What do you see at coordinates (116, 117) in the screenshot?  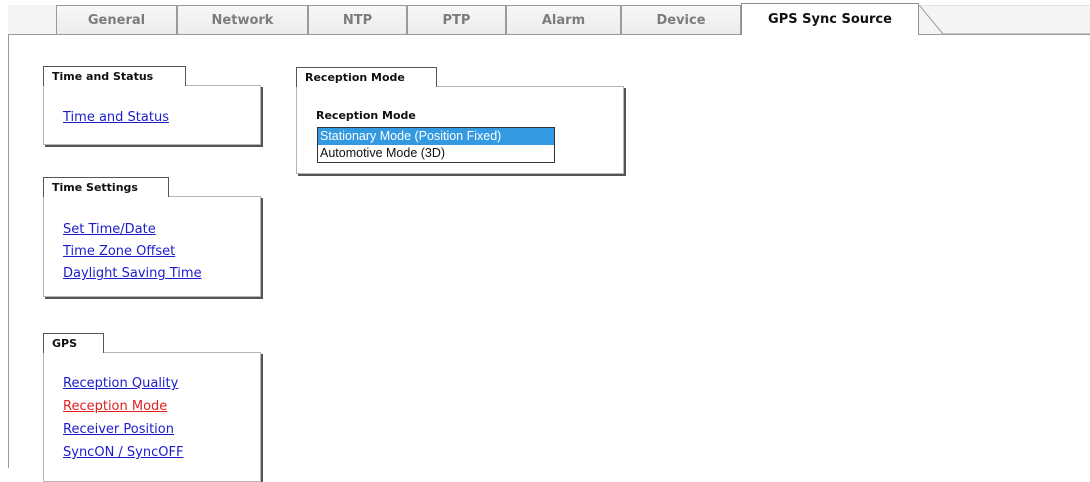 I see `time-and-status-link: Time and Status` at bounding box center [116, 117].